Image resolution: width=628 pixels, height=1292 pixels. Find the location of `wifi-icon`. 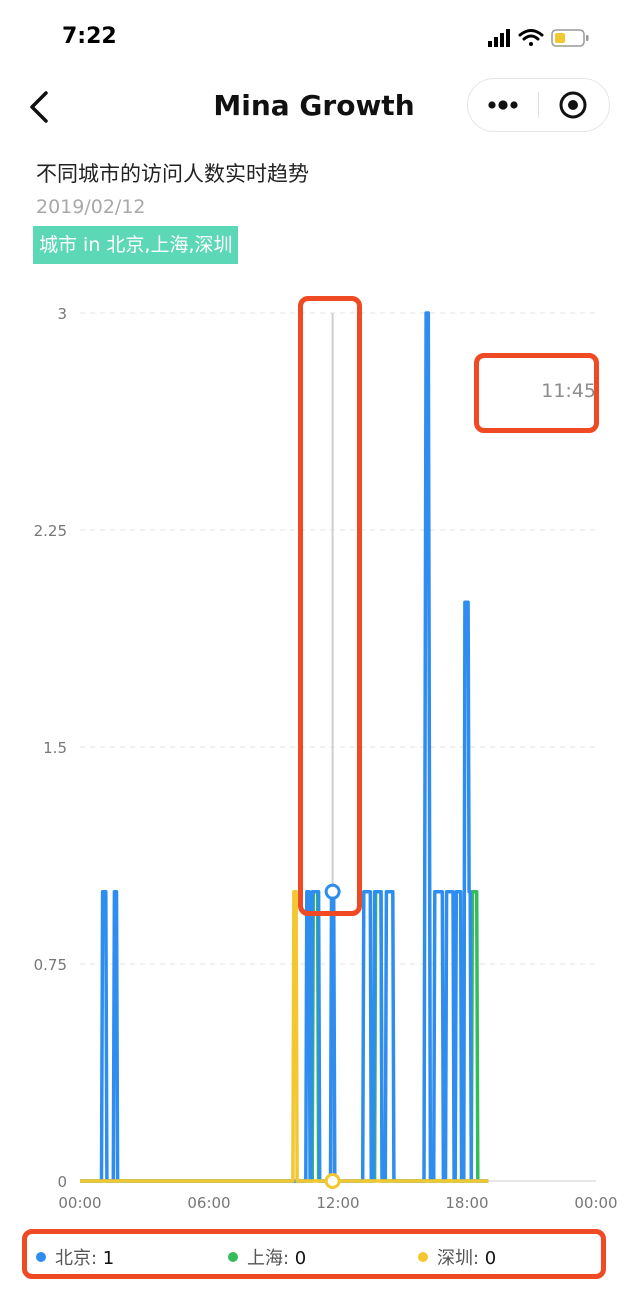

wifi-icon is located at coordinates (531, 37).